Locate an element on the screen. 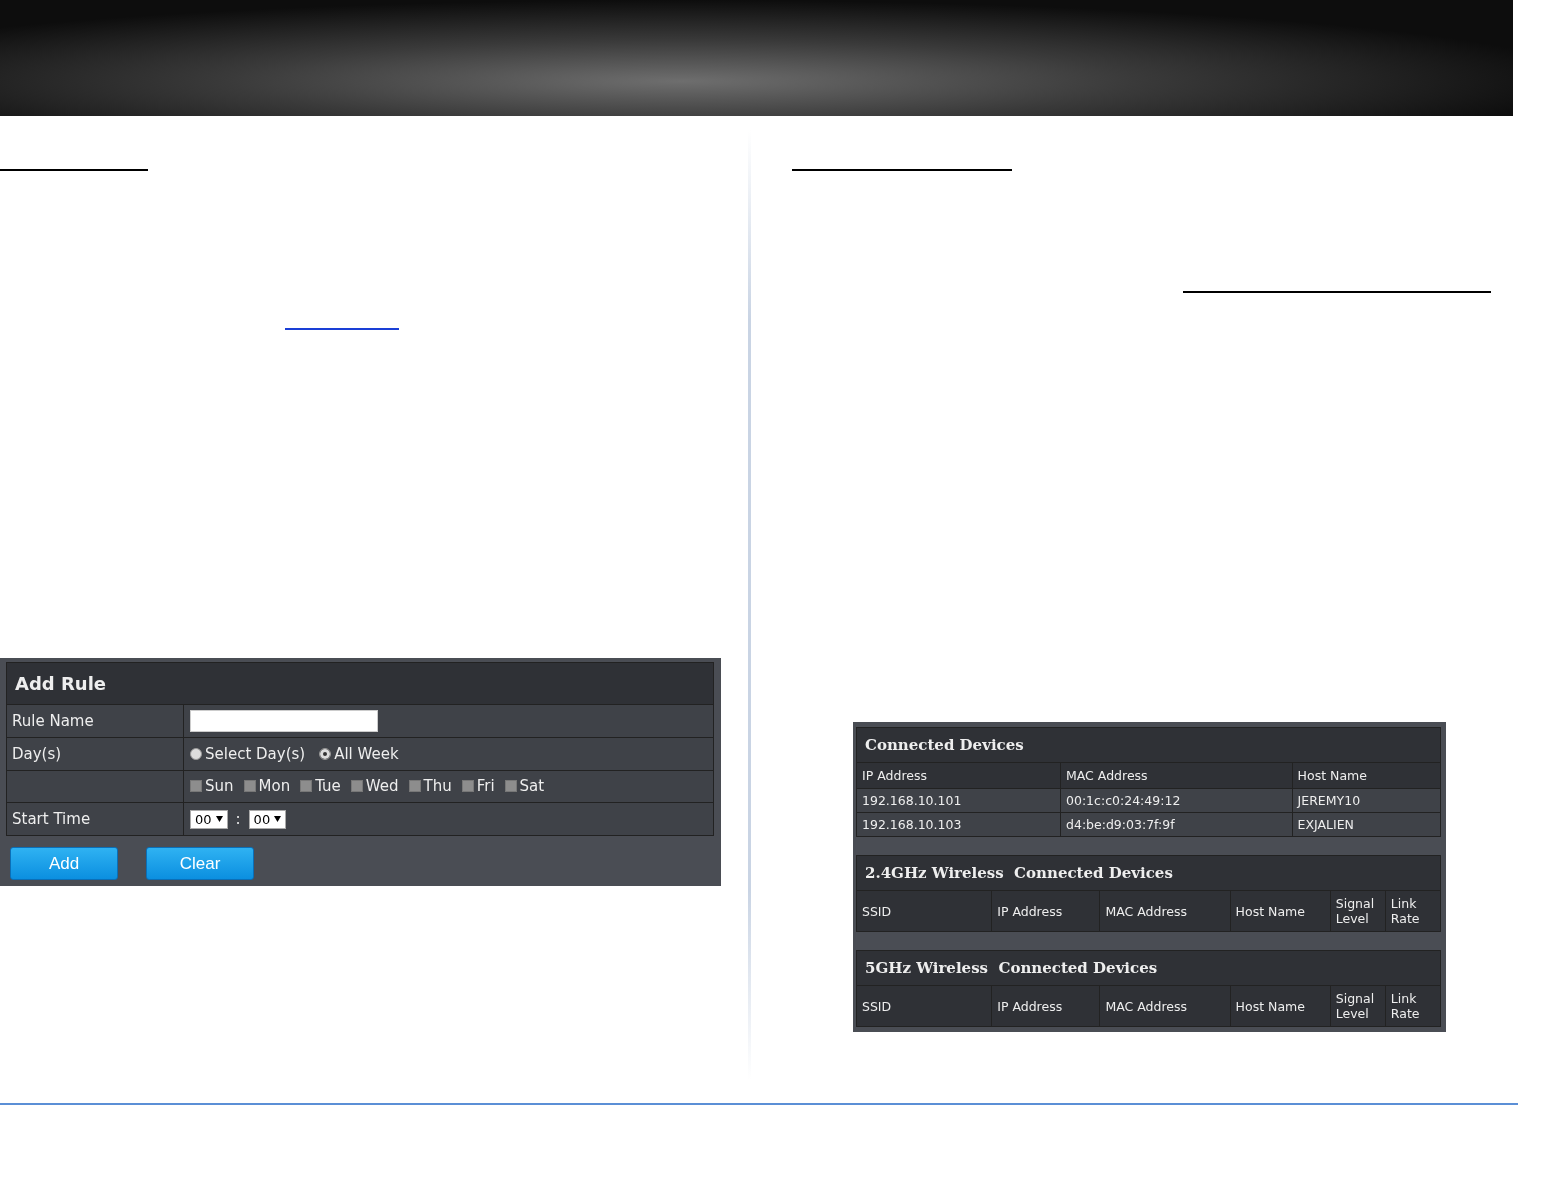 The width and height of the screenshot is (1548, 1200). day-label: Sun is located at coordinates (219, 786).